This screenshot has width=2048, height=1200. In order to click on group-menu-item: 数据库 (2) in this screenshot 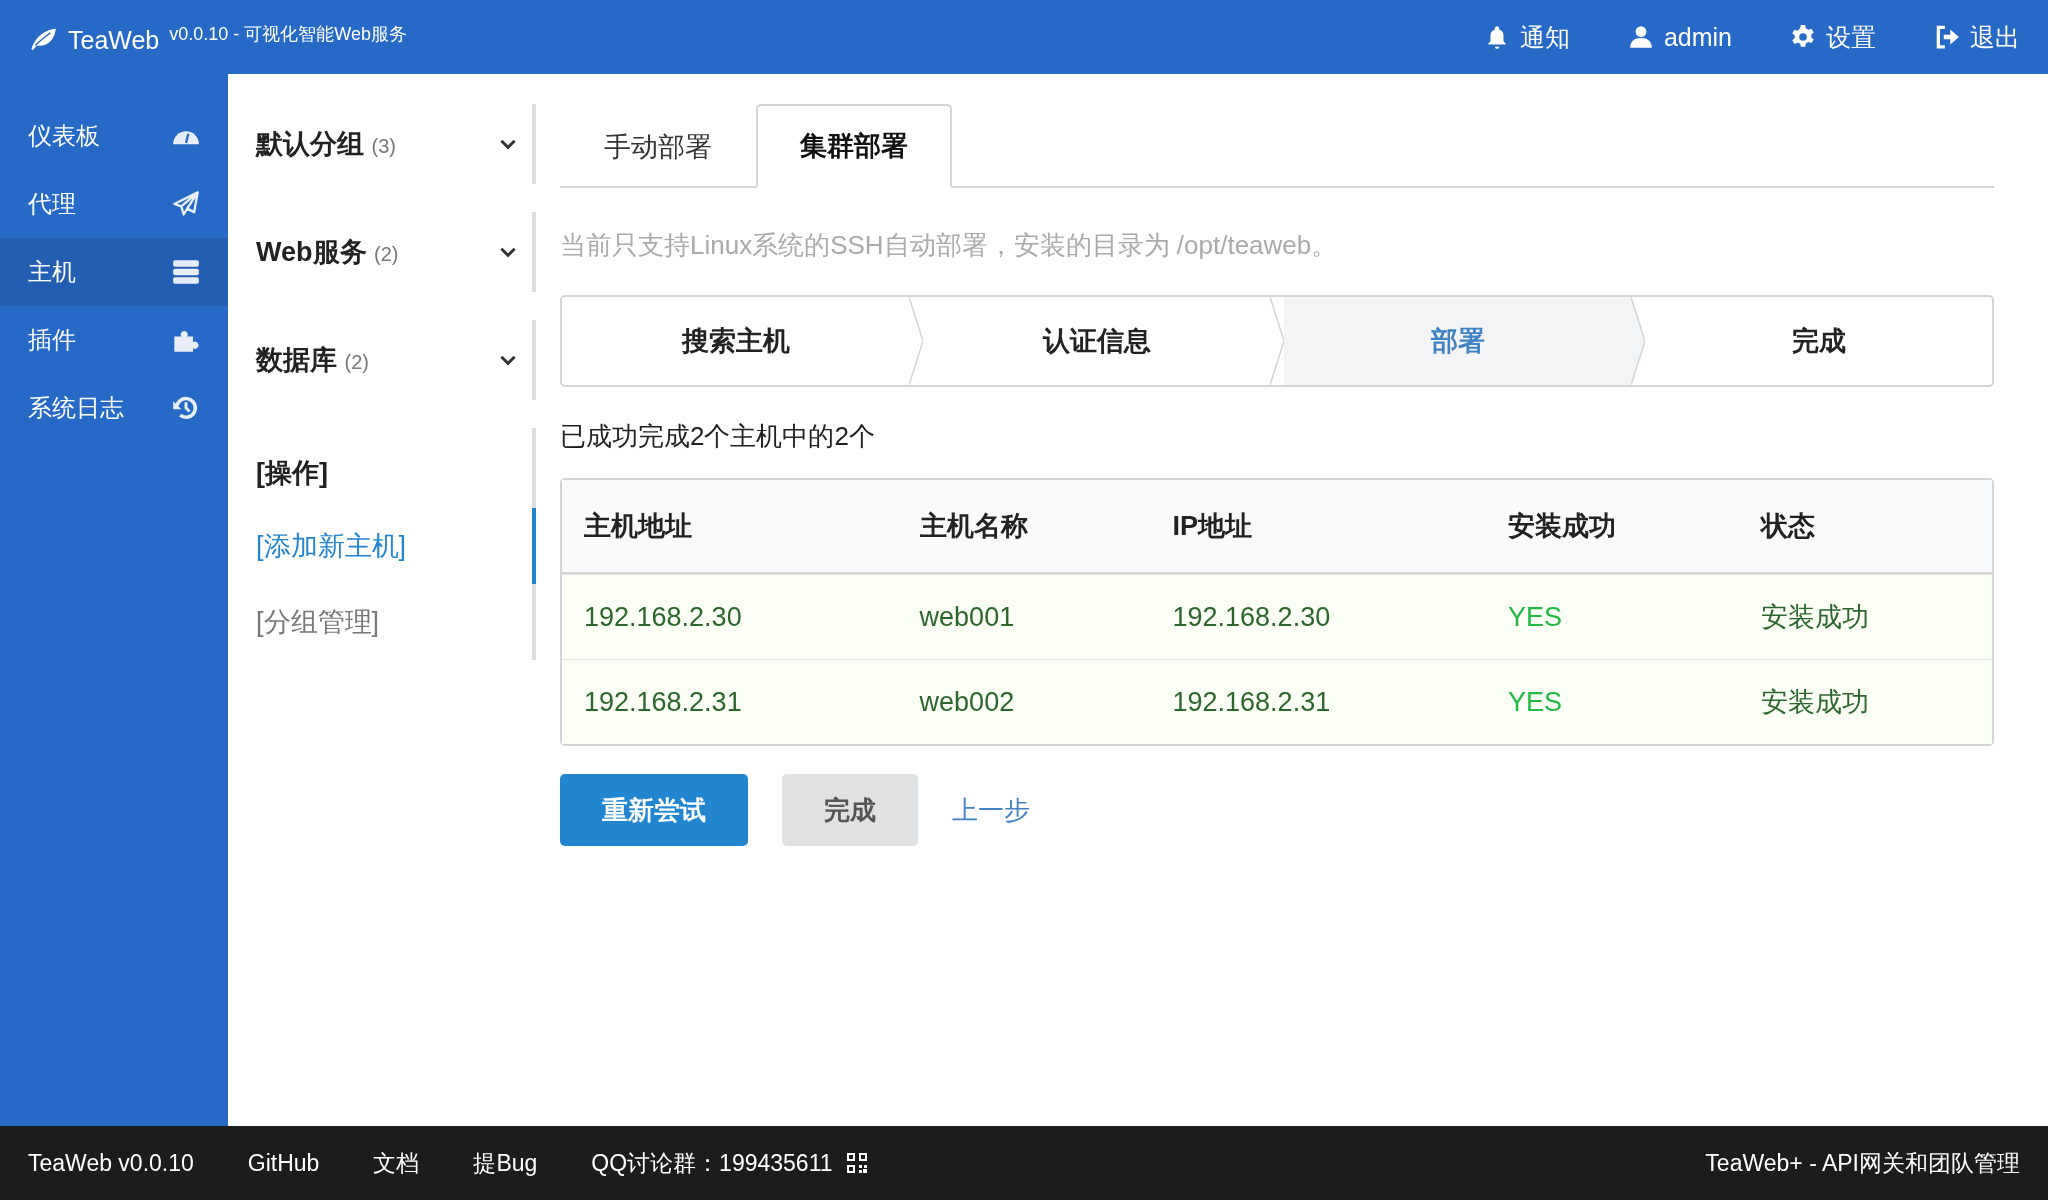, I will do `click(312, 360)`.